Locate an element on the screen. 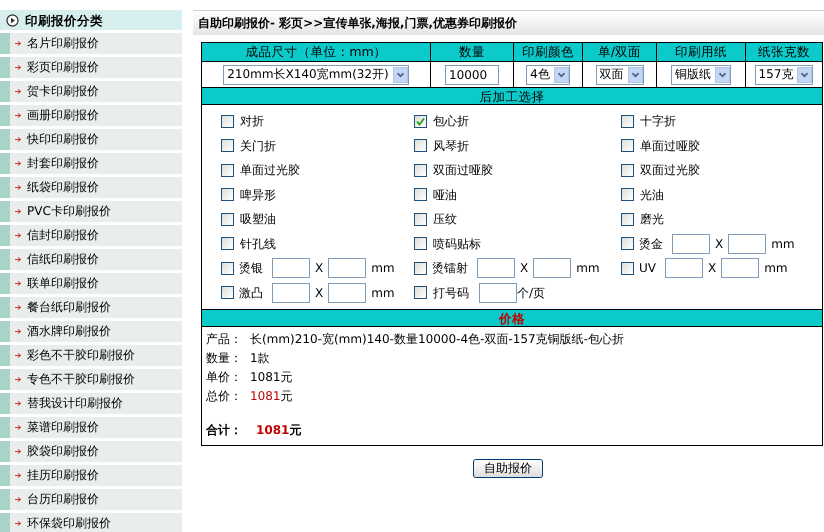 This screenshot has height=532, width=824. option-label: 磨光 is located at coordinates (652, 219).